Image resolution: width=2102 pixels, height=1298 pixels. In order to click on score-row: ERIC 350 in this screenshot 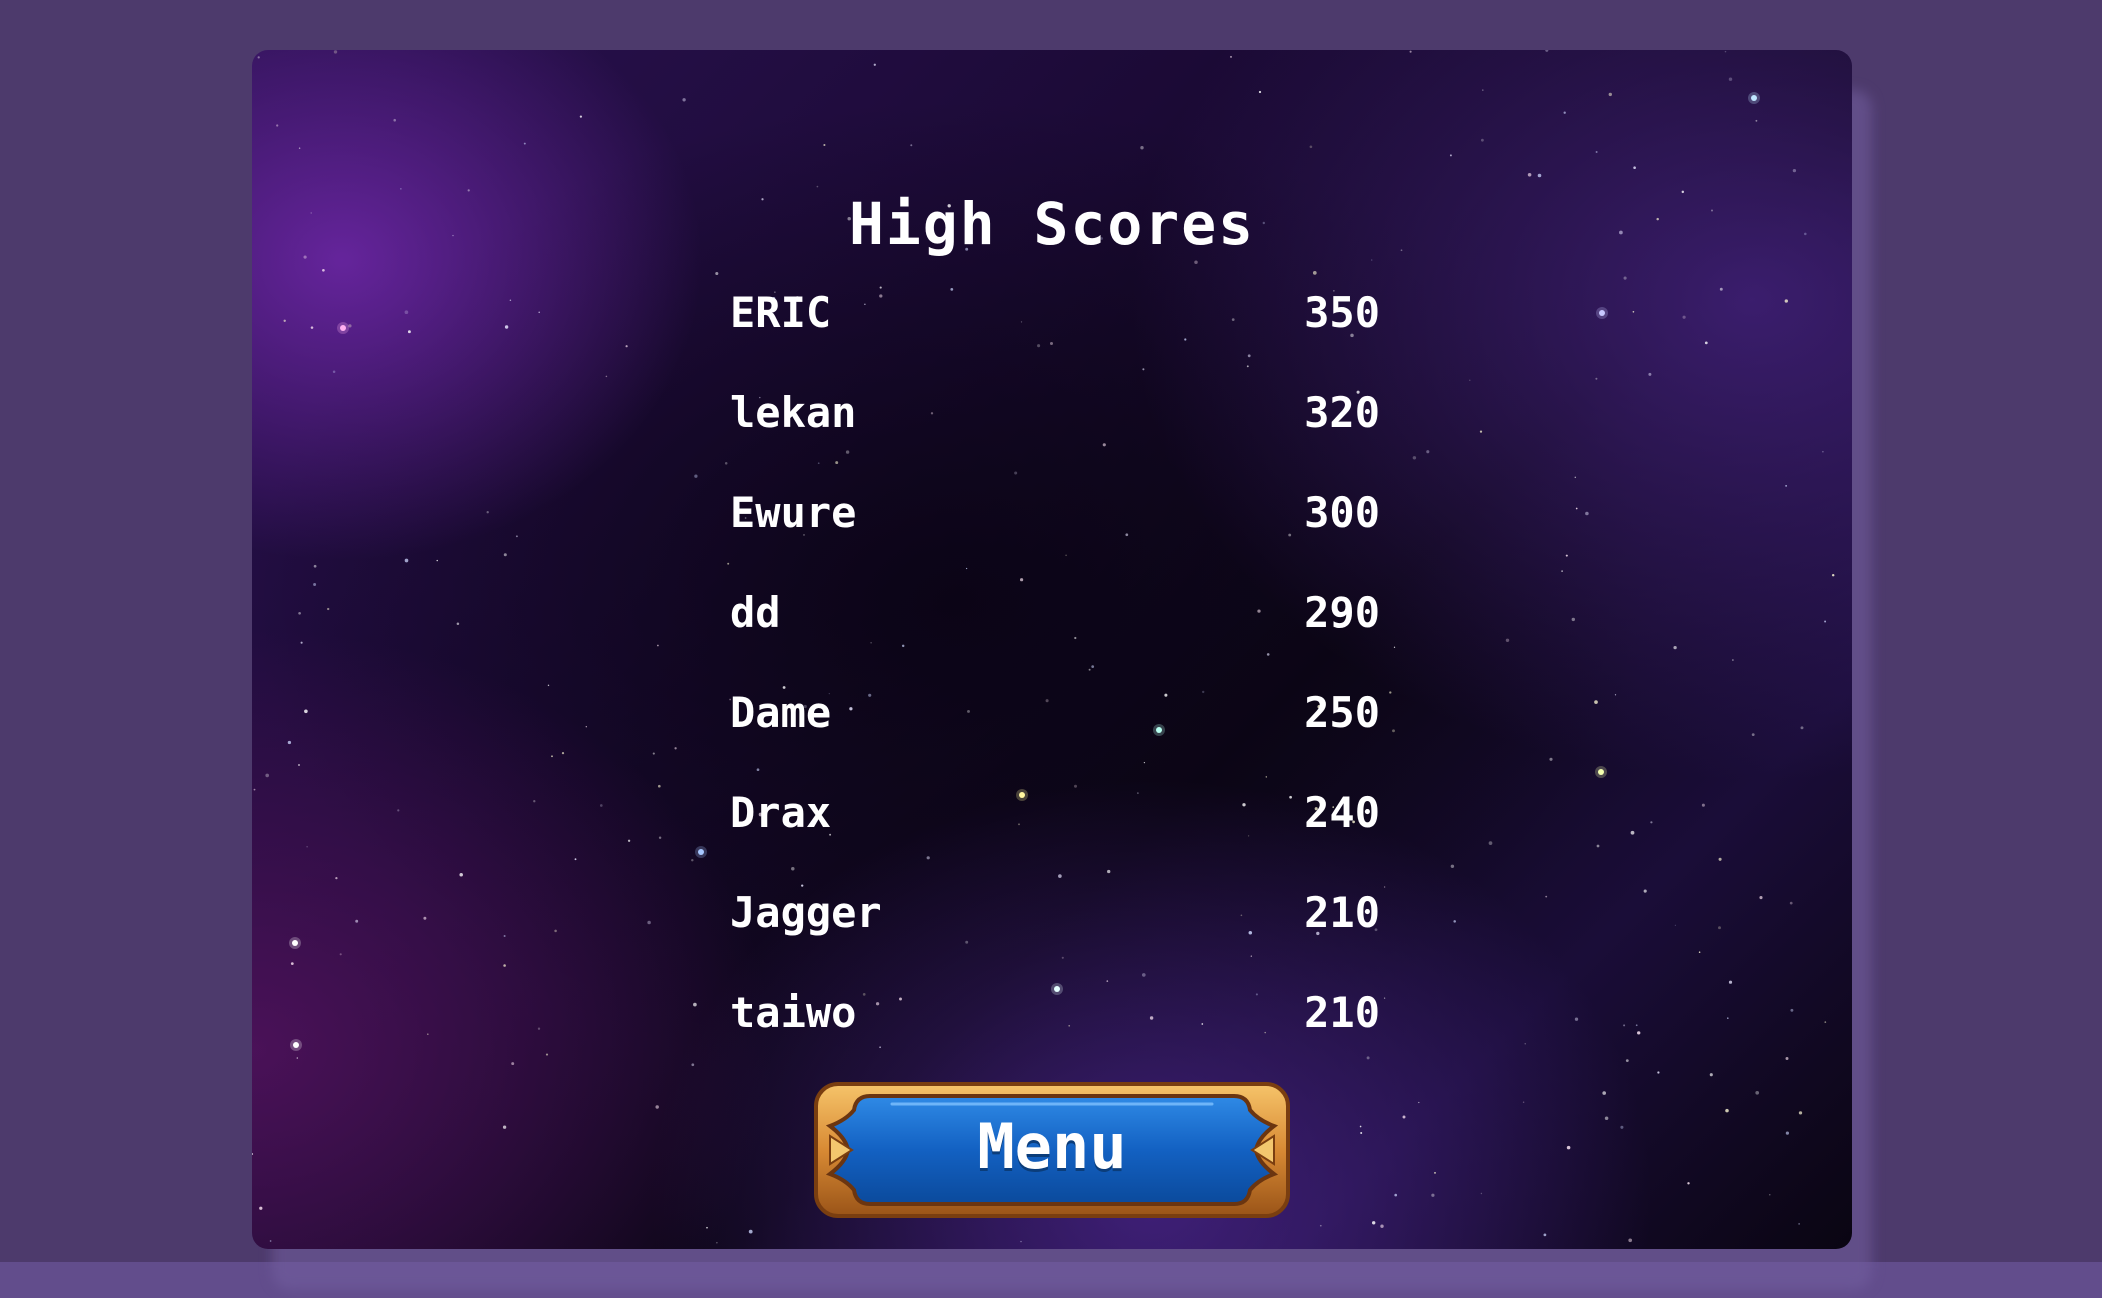, I will do `click(1055, 338)`.